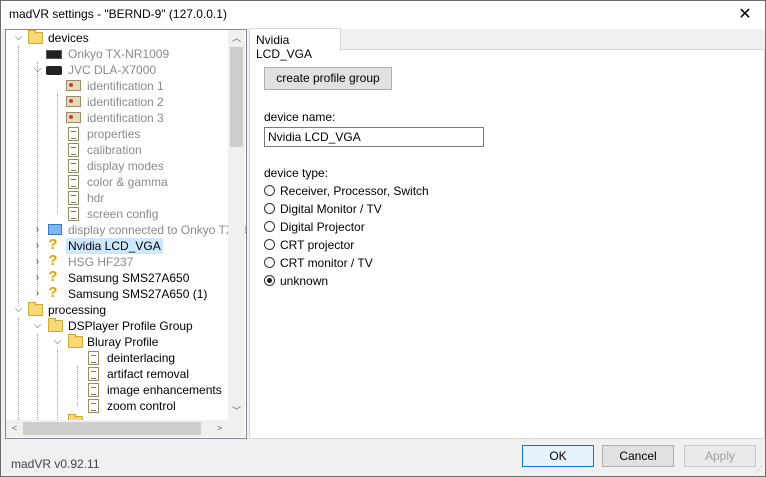 This screenshot has width=766, height=477. Describe the element at coordinates (164, 390) in the screenshot. I see `tree-item-label: image enhancements` at that location.